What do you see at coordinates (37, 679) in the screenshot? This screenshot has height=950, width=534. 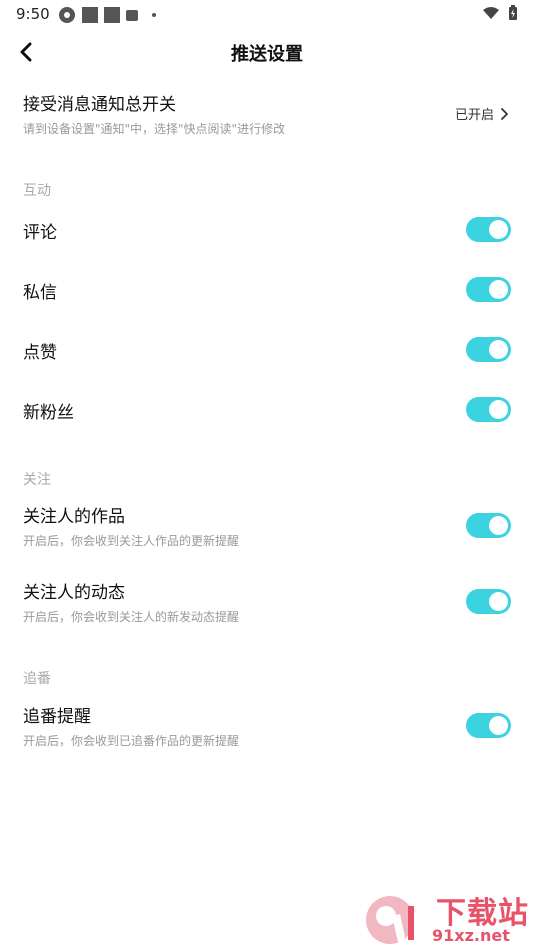 I see `section-header-chase: 追番` at bounding box center [37, 679].